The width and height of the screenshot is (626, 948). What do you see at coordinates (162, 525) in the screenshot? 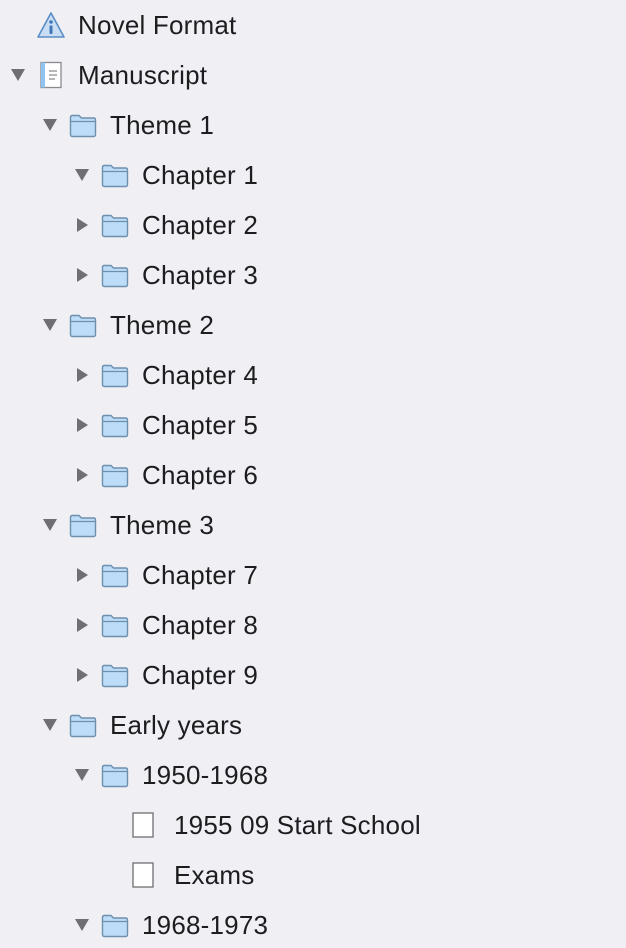
I see `binder-item-label: Theme 3` at bounding box center [162, 525].